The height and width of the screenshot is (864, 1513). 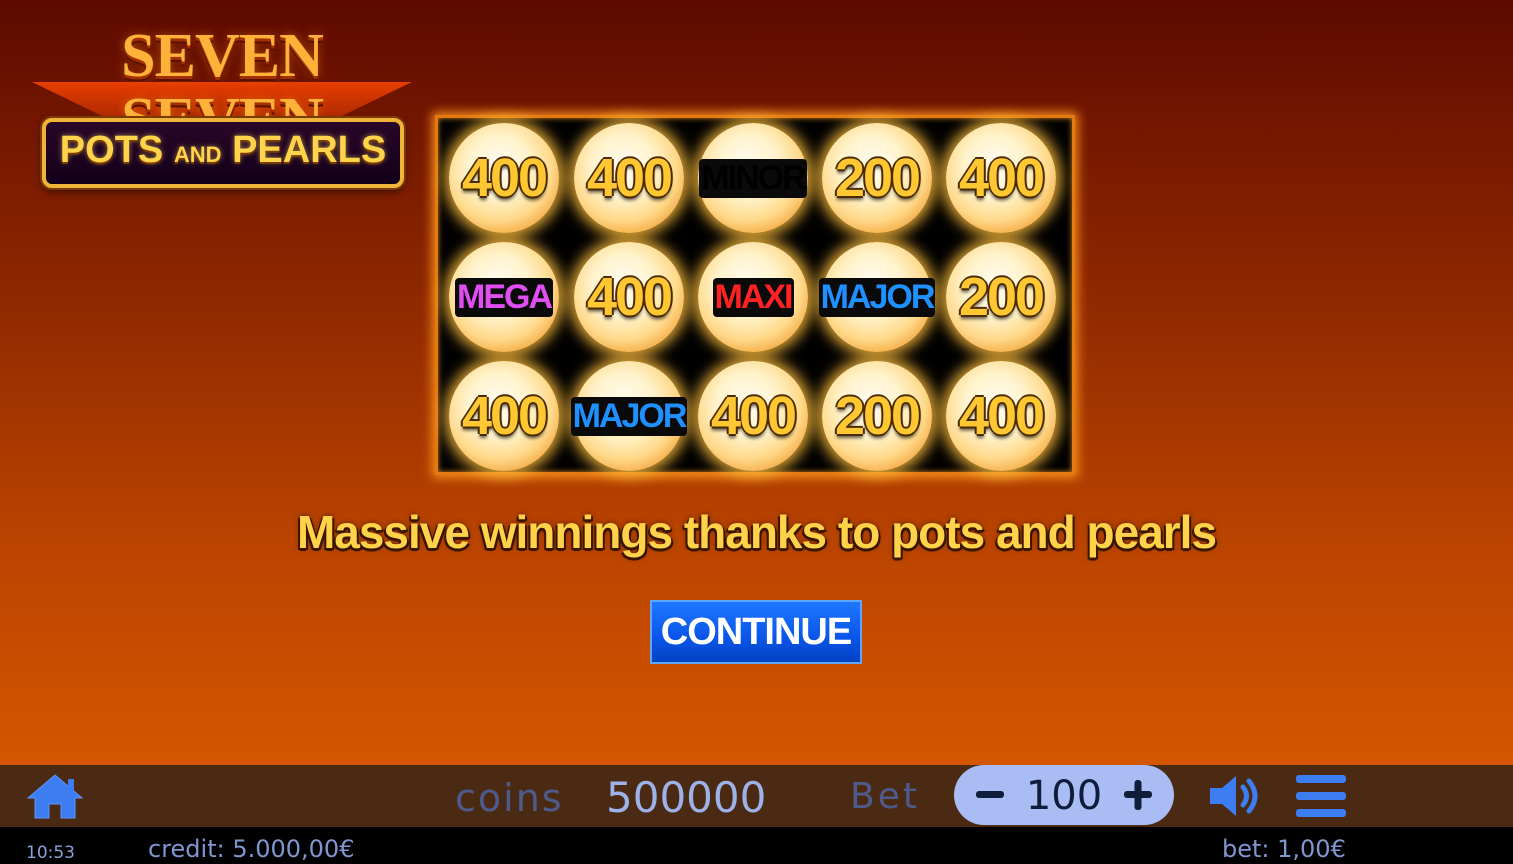 What do you see at coordinates (197, 154) in the screenshot?
I see `logo-subtitle-and: AND` at bounding box center [197, 154].